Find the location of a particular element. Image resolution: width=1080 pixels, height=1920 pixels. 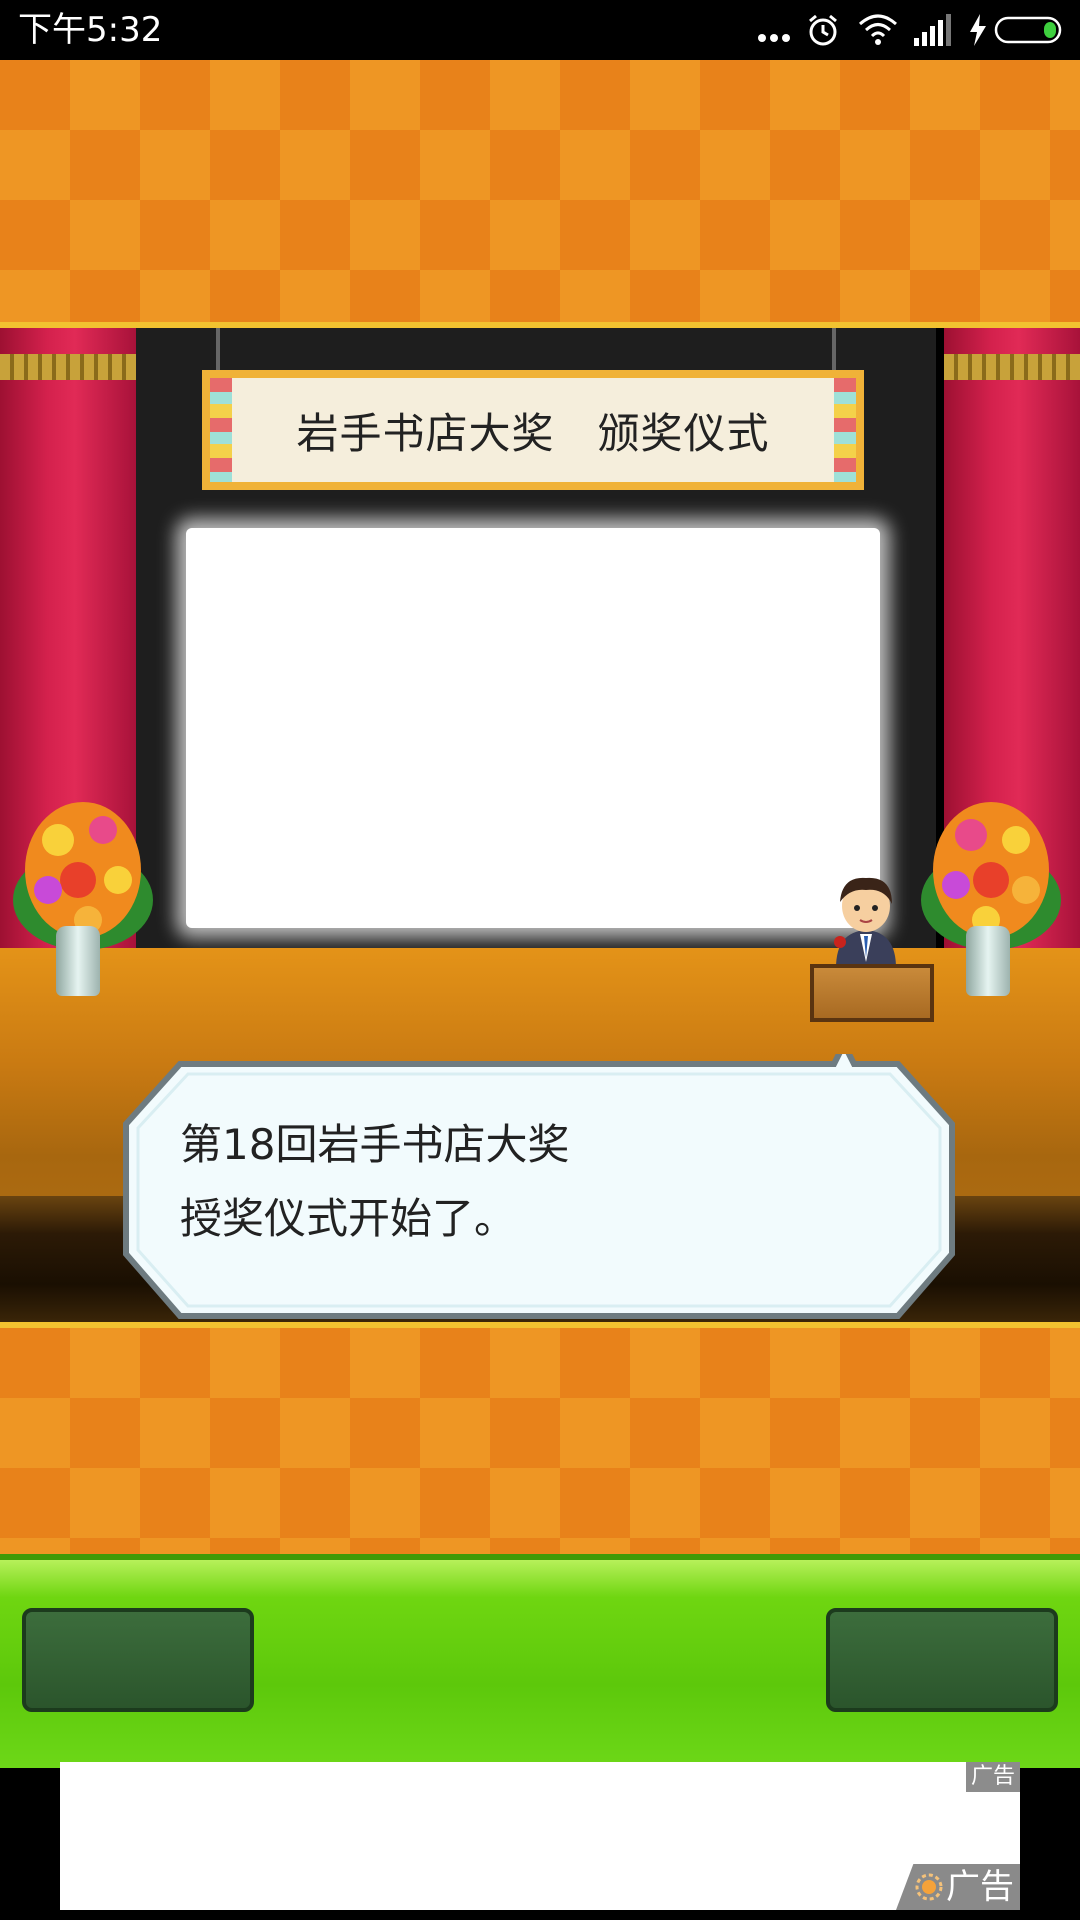

presenter-character is located at coordinates (865, 922).